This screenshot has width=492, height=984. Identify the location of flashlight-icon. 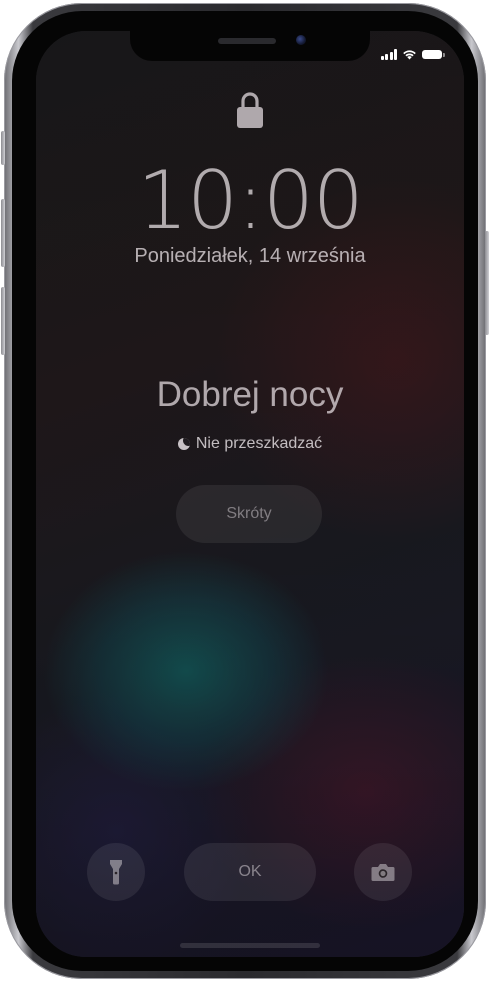
(116, 872).